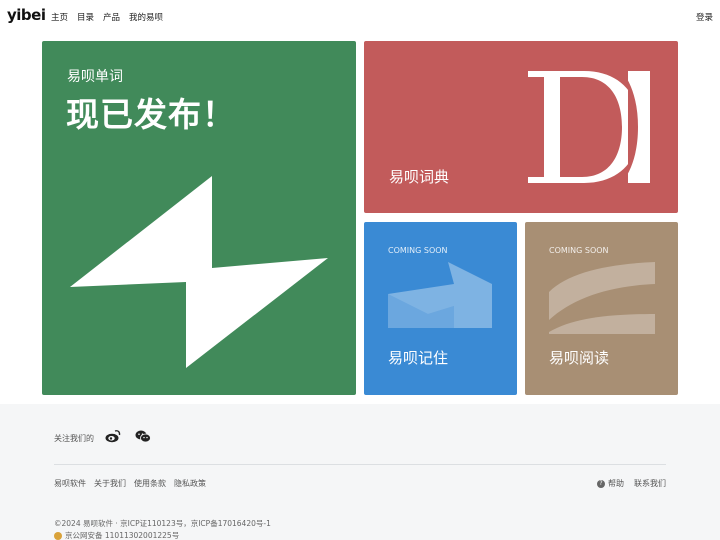 The height and width of the screenshot is (540, 720). What do you see at coordinates (111, 17) in the screenshot?
I see `nav-item-products: 产品` at bounding box center [111, 17].